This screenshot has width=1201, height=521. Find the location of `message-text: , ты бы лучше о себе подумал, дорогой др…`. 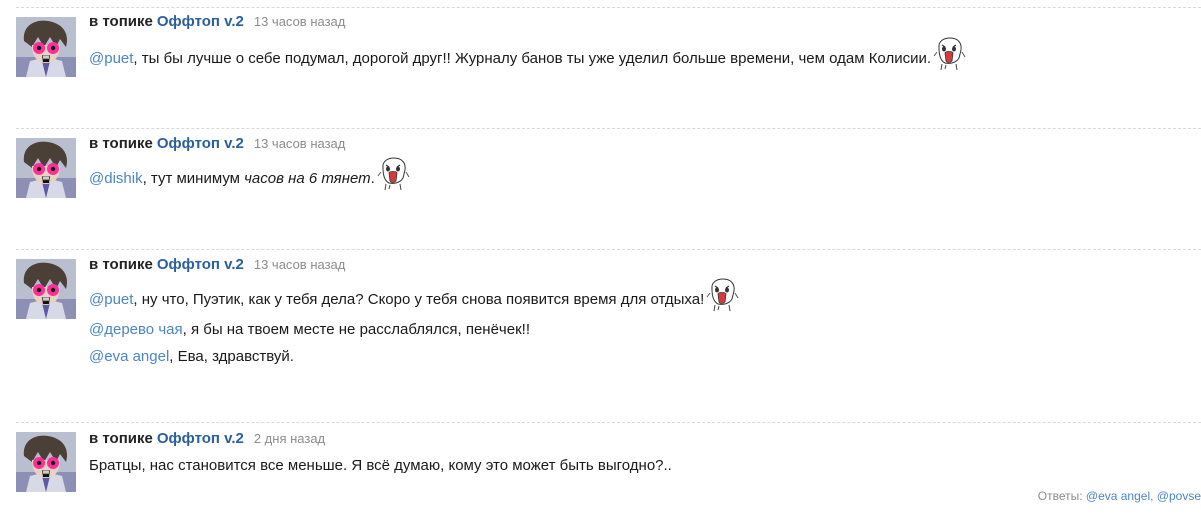

message-text: , ты бы лучше о себе подумал, дорогой др… is located at coordinates (532, 58).